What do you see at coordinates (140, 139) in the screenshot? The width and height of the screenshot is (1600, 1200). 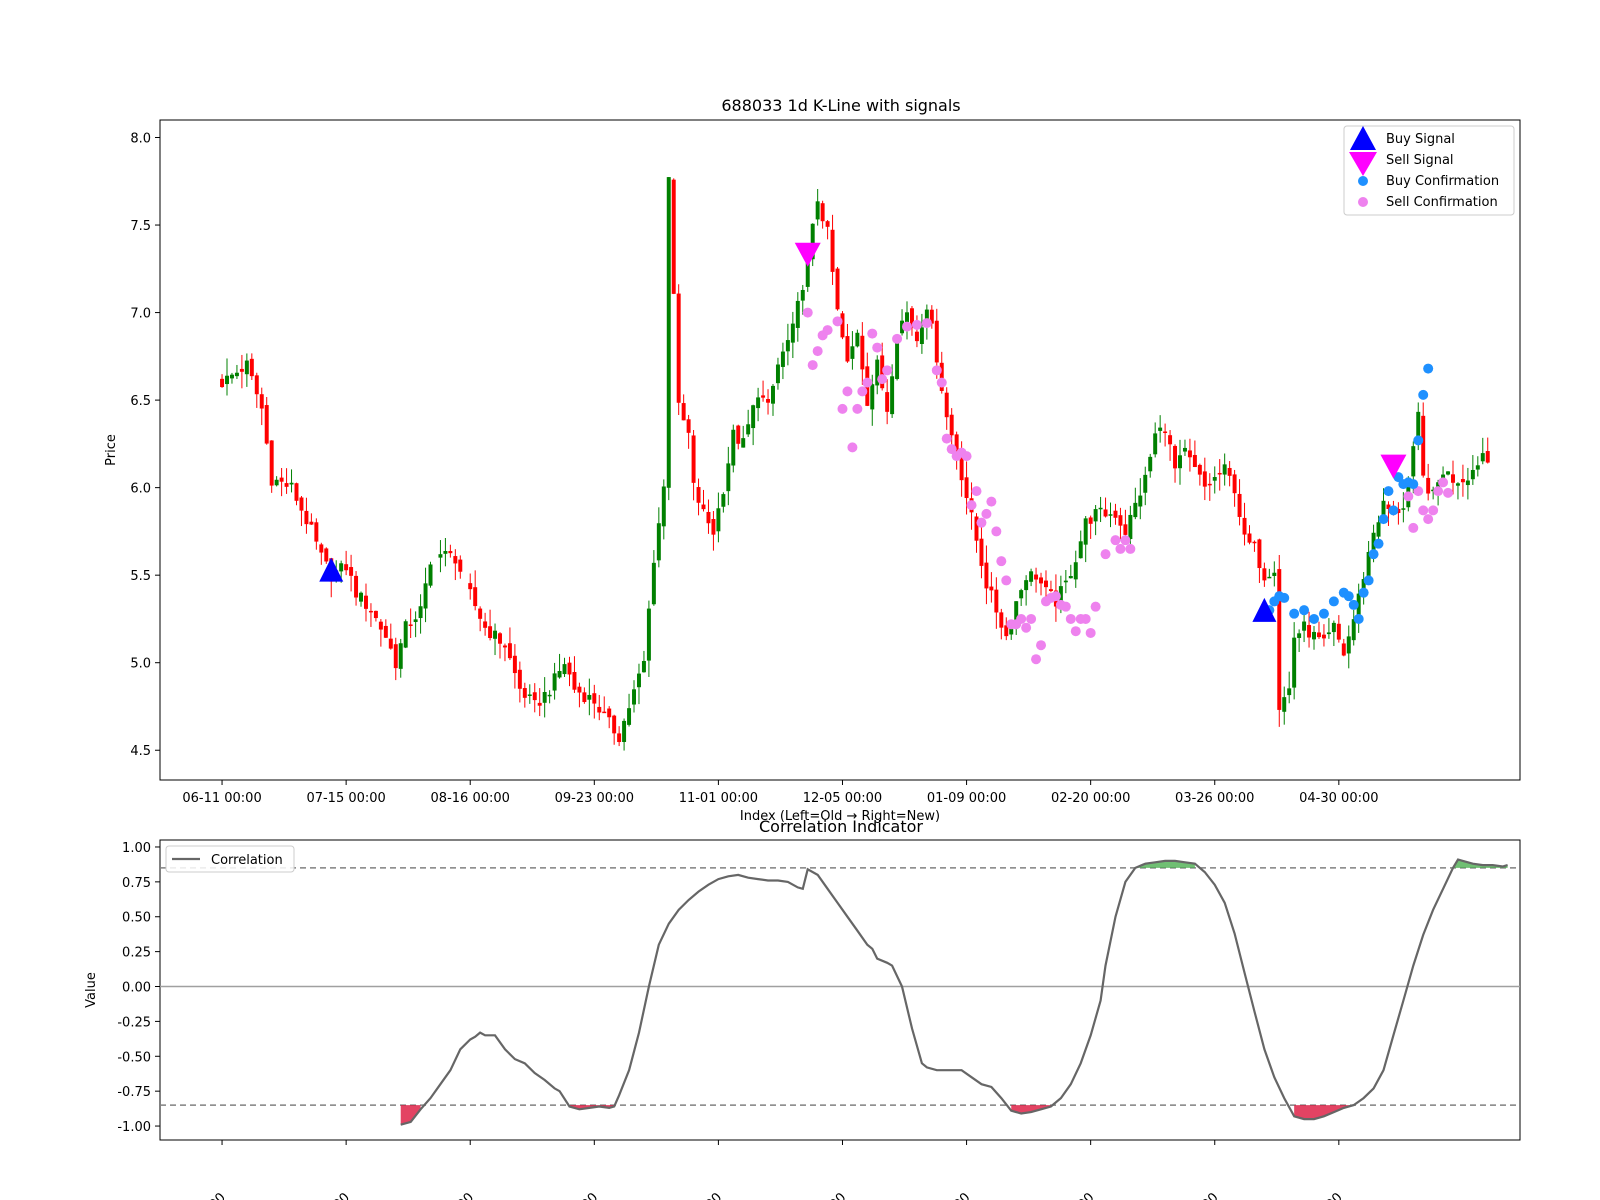 I see `kline-y-tick-label: 8.0` at bounding box center [140, 139].